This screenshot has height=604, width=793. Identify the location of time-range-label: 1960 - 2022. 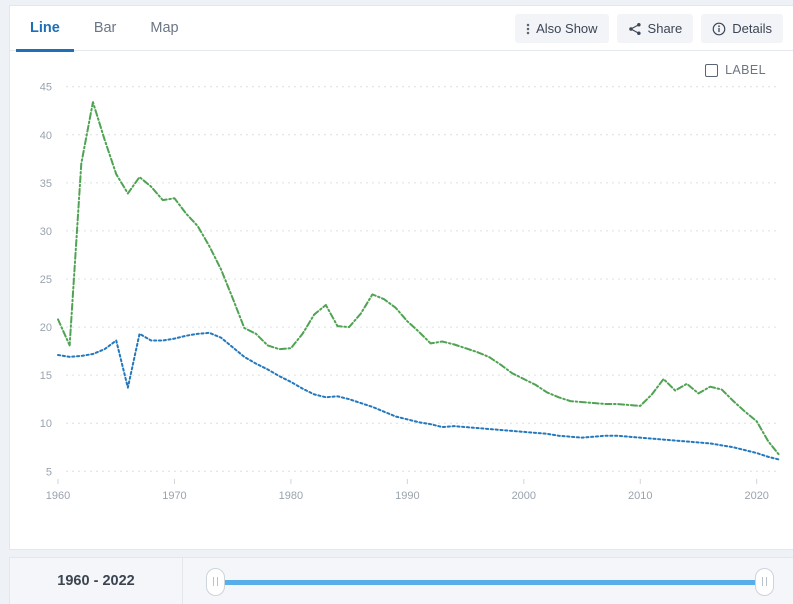
(96, 581).